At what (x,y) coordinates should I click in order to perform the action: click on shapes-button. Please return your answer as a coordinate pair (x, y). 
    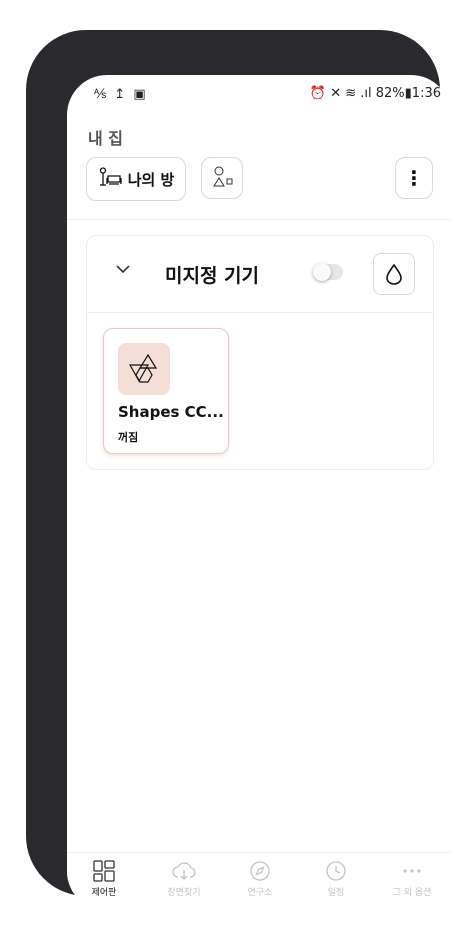
    Looking at the image, I should click on (222, 178).